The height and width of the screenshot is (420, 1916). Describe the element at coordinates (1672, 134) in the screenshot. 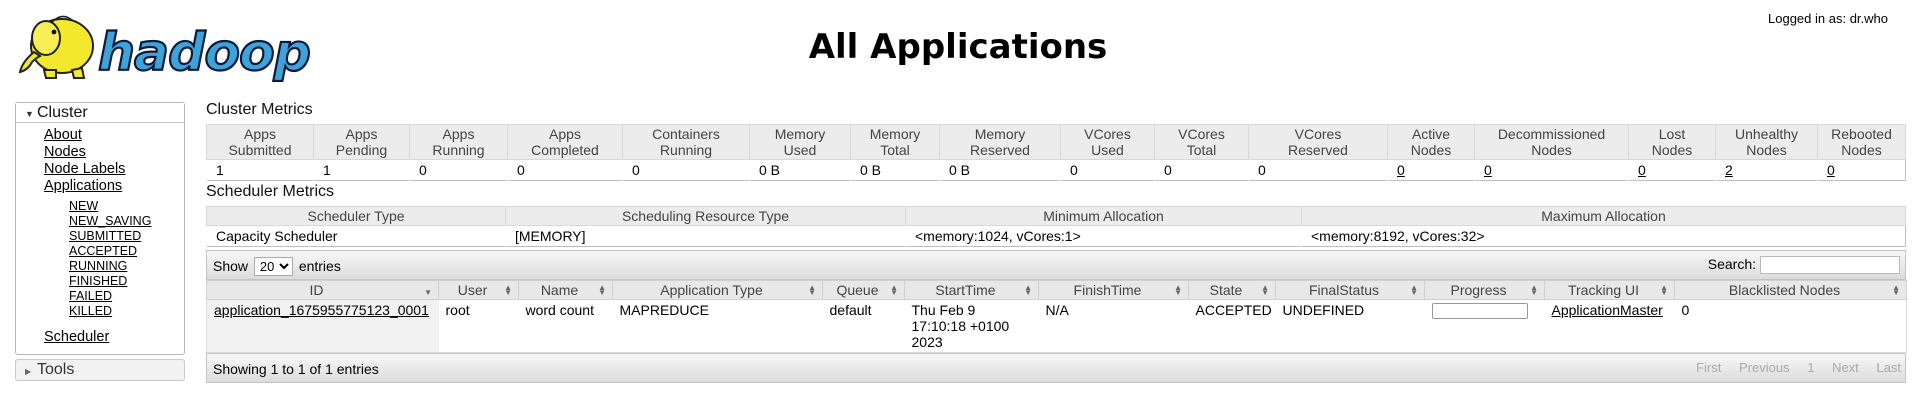

I see `cluster-metric-header-line: Lost` at that location.